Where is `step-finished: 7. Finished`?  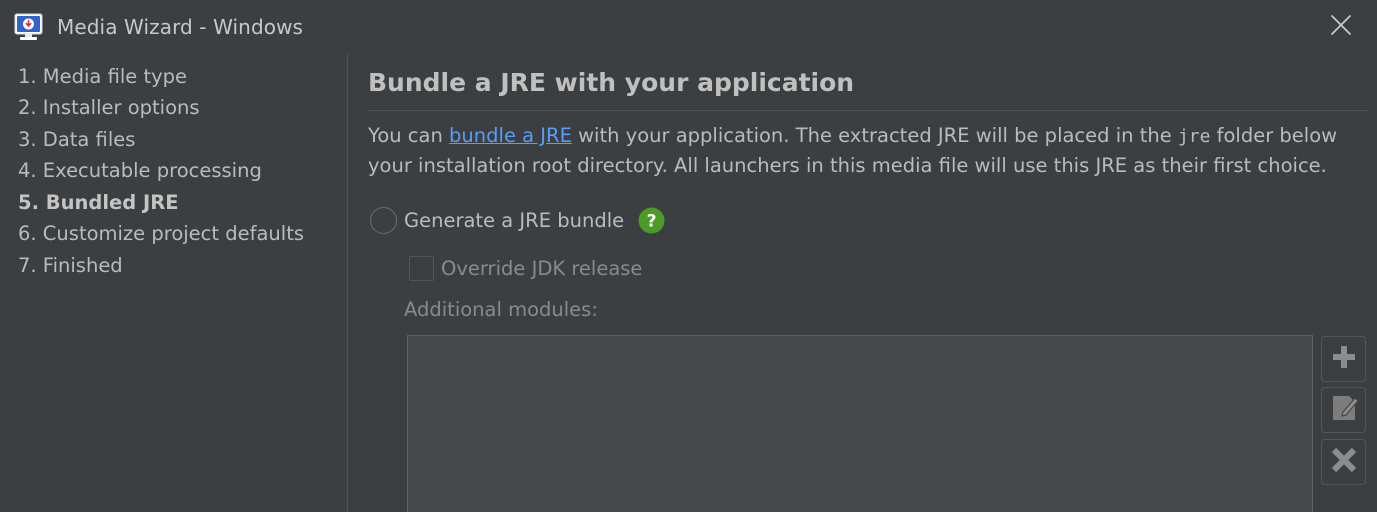 step-finished: 7. Finished is located at coordinates (70, 266).